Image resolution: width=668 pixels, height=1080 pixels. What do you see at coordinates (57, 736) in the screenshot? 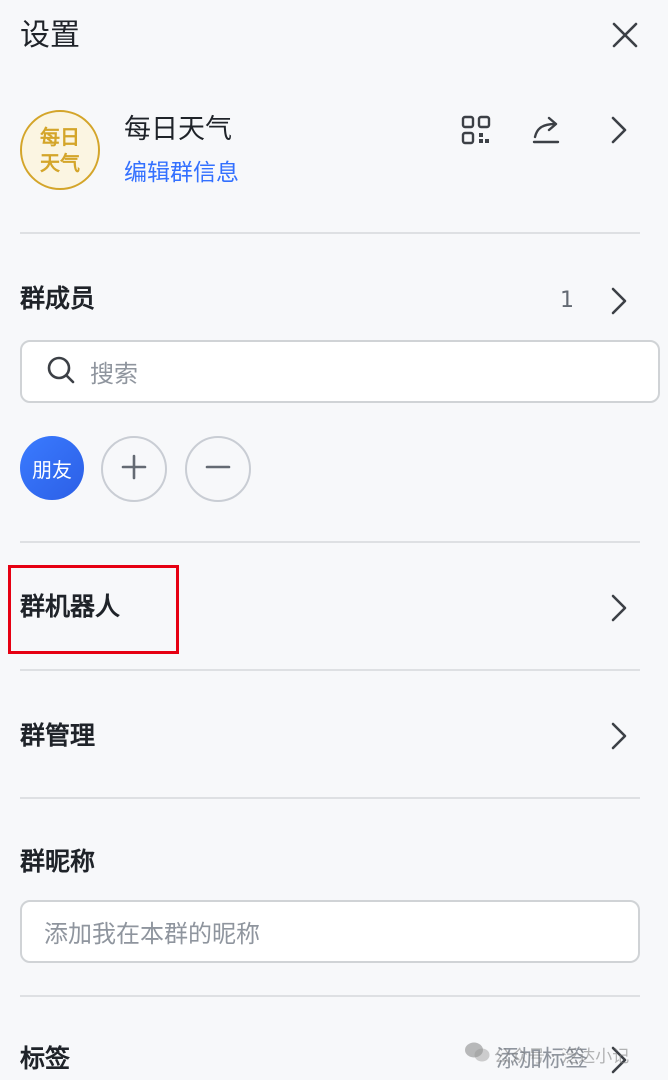
I see `management-title: 群管理` at bounding box center [57, 736].